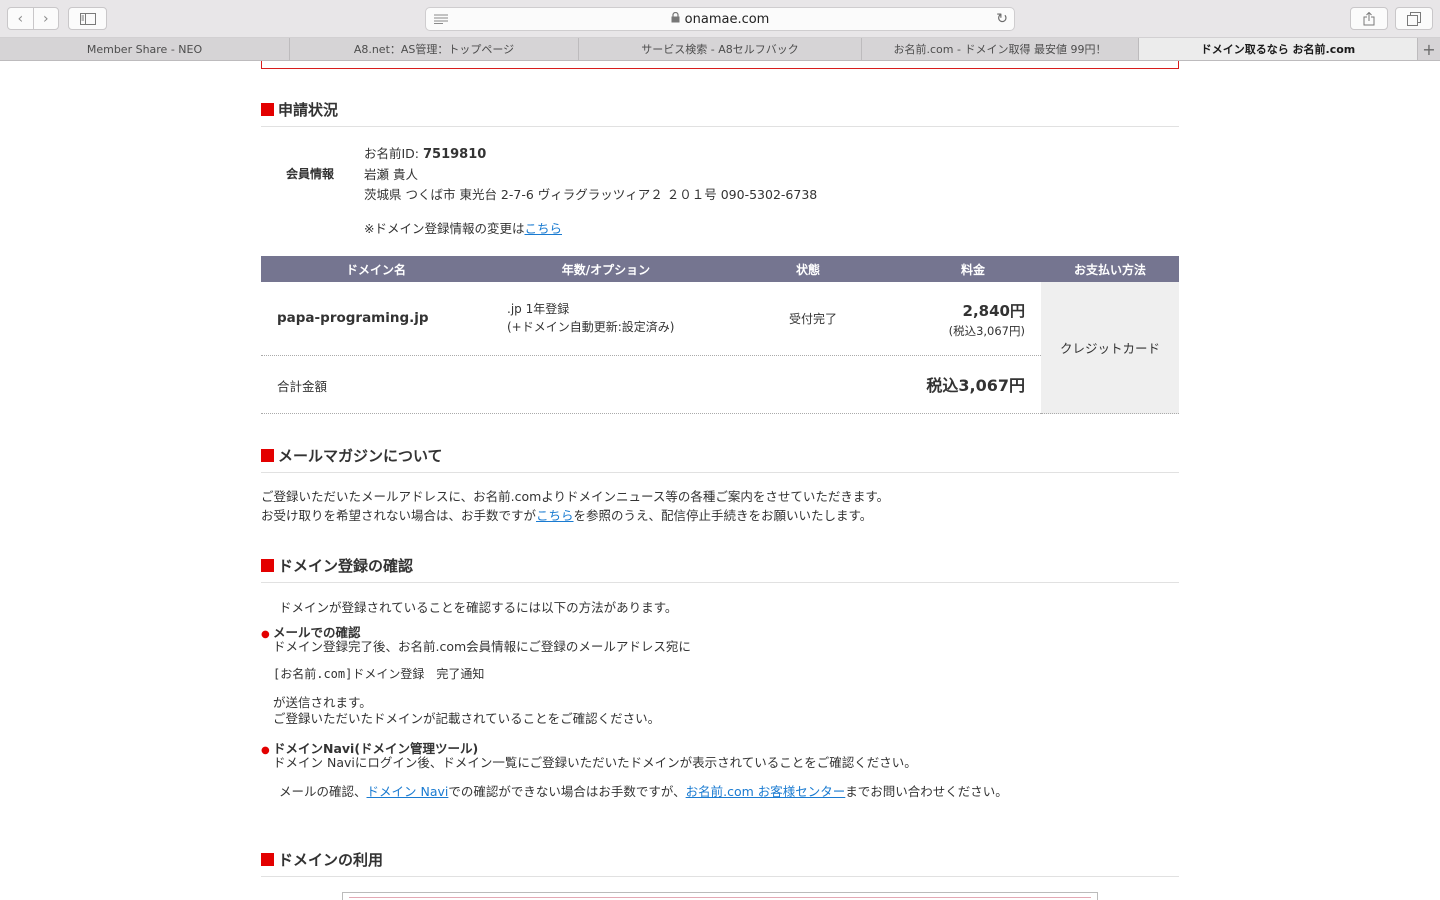 This screenshot has width=1440, height=900. I want to click on payment-cell: クレジットカード, so click(1110, 348).